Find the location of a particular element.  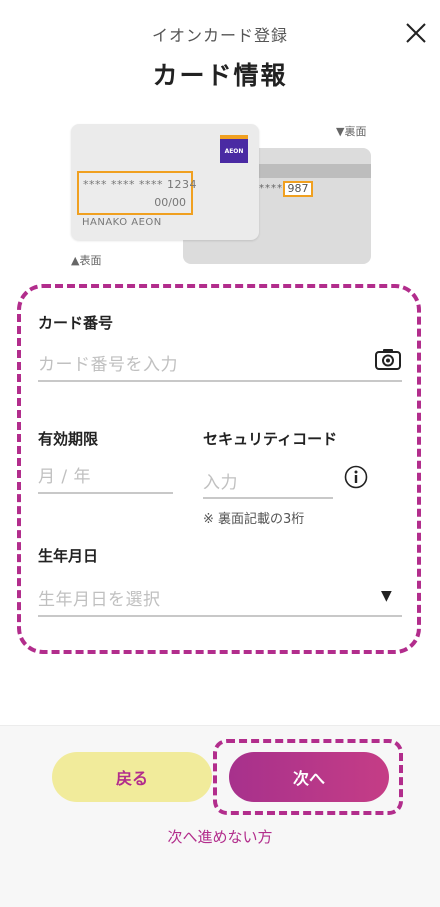

security-code-help-button is located at coordinates (356, 477).